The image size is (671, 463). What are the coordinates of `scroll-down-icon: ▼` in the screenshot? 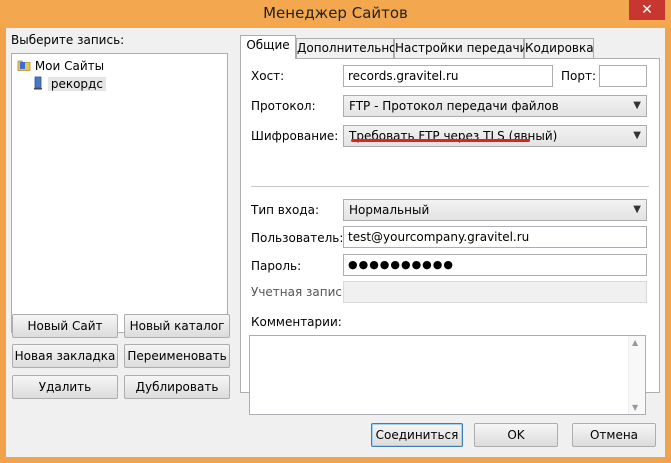 It's located at (635, 407).